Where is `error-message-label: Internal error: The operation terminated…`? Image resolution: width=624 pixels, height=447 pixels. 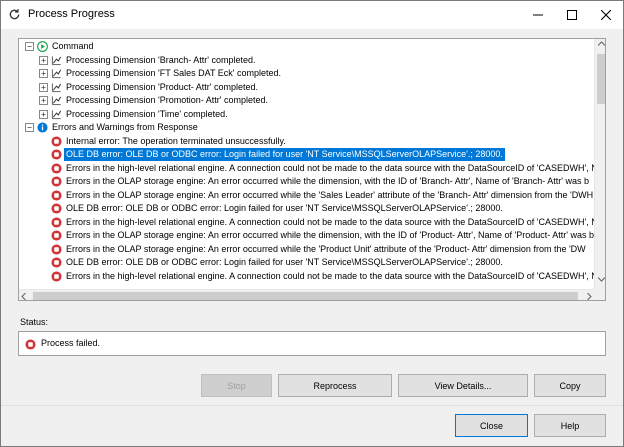 error-message-label: Internal error: The operation terminated… is located at coordinates (176, 140).